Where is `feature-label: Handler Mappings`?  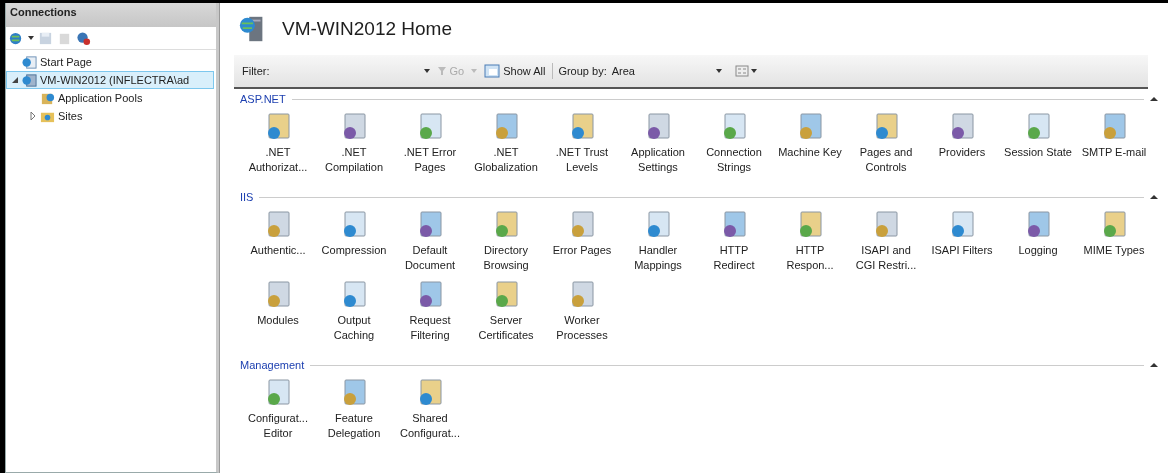 feature-label: Handler Mappings is located at coordinates (658, 258).